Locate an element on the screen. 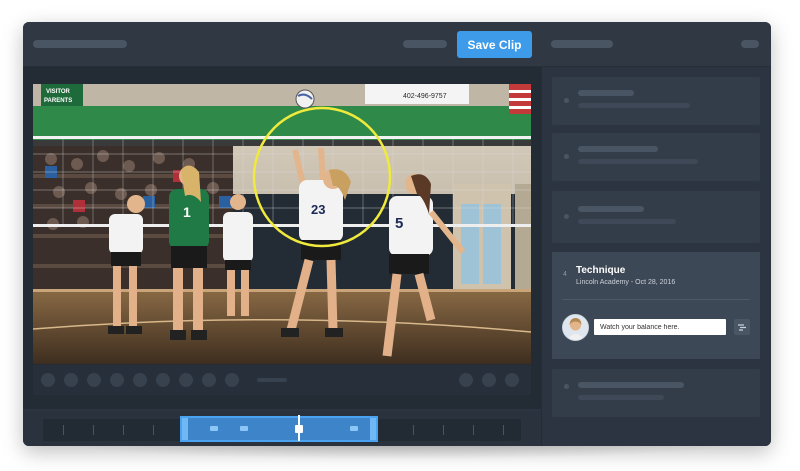 The image size is (800, 471). top-bar: Save Clip is located at coordinates (397, 44).